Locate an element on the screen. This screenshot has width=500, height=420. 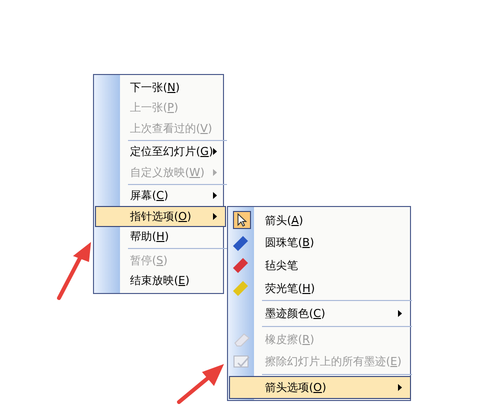
menu-item: 帮助(H) is located at coordinates (160, 236).